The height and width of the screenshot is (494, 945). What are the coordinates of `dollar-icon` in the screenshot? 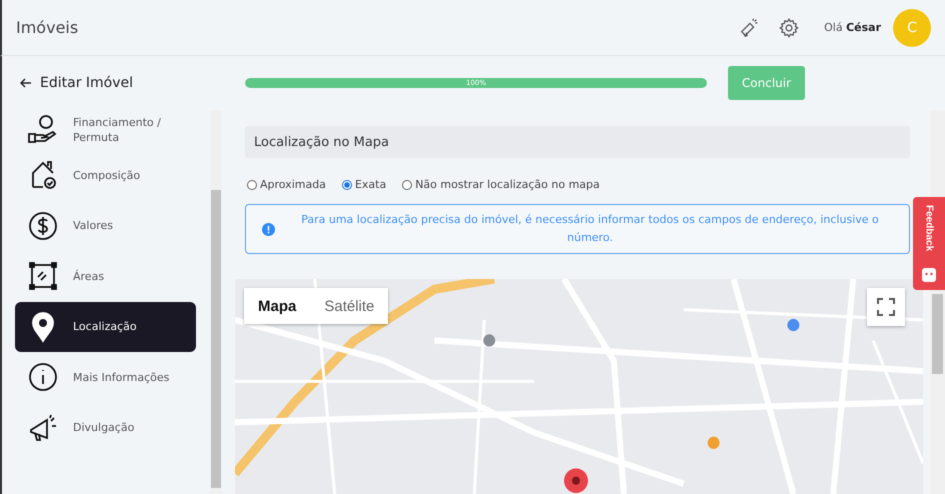 It's located at (43, 226).